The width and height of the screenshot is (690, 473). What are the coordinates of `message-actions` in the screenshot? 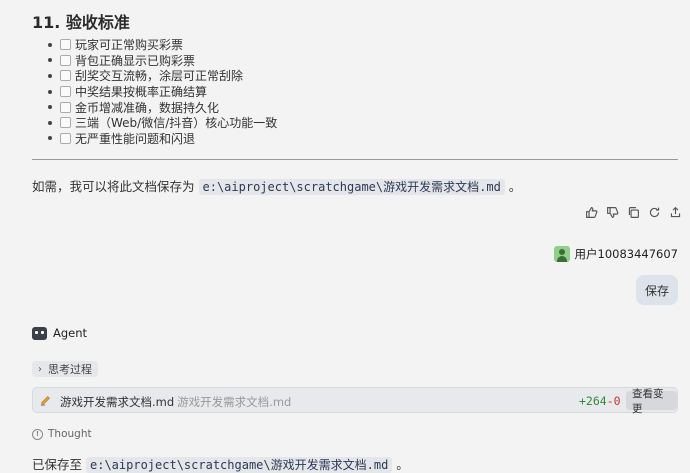 It's located at (633, 212).